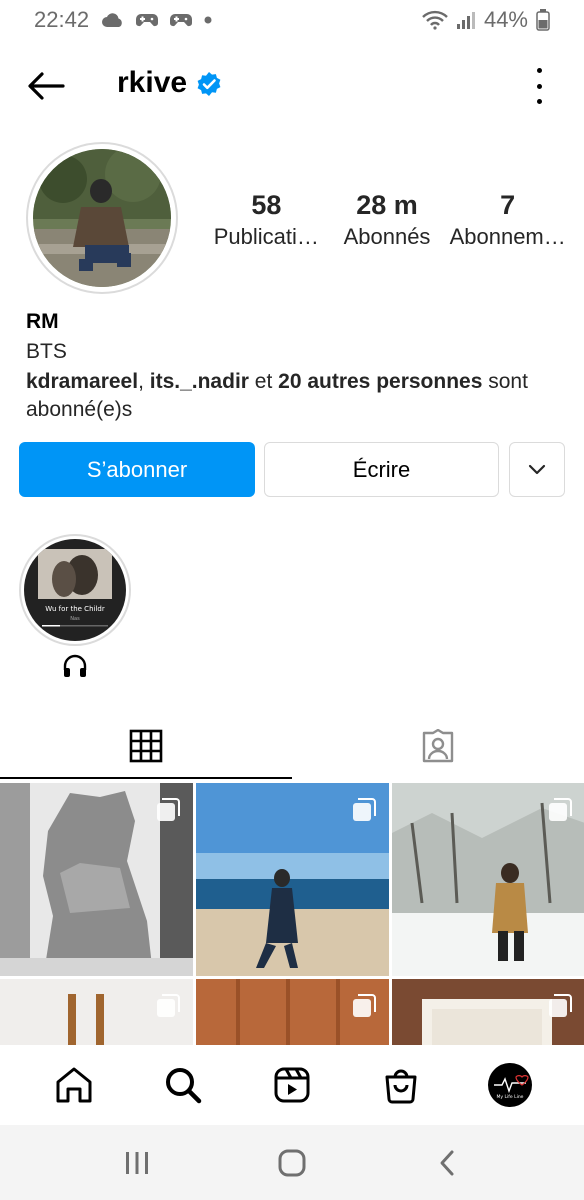 Image resolution: width=584 pixels, height=1200 pixels. I want to click on nav-reels, so click(292, 1085).